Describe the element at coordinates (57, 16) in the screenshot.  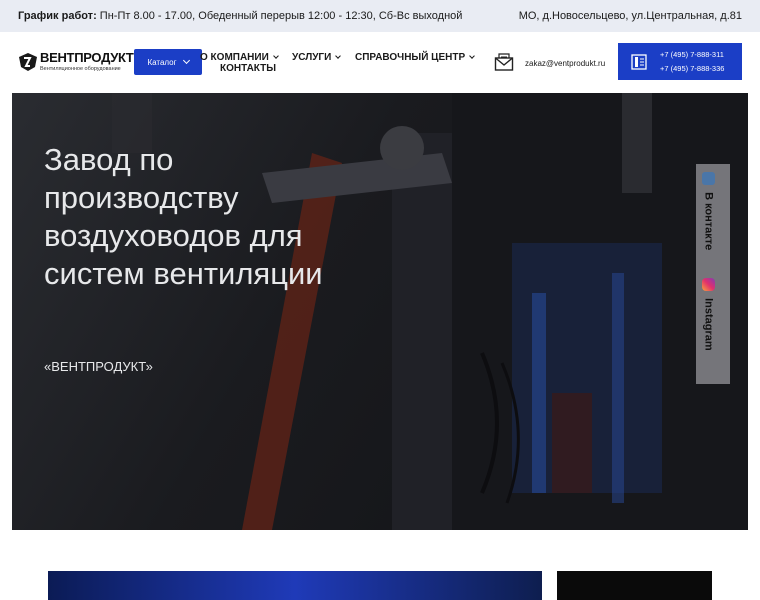
I see `schedule-label: График работ:` at that location.